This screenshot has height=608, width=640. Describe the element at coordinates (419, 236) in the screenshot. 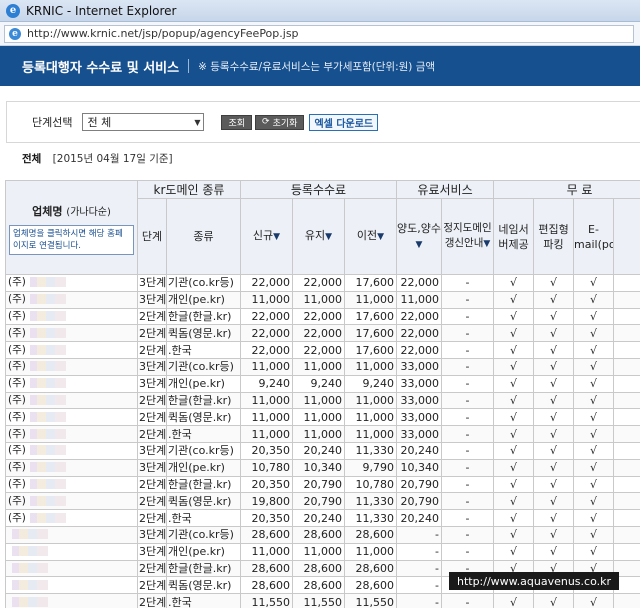

I see `assign-fee-header: 양도,양수 ▼` at that location.